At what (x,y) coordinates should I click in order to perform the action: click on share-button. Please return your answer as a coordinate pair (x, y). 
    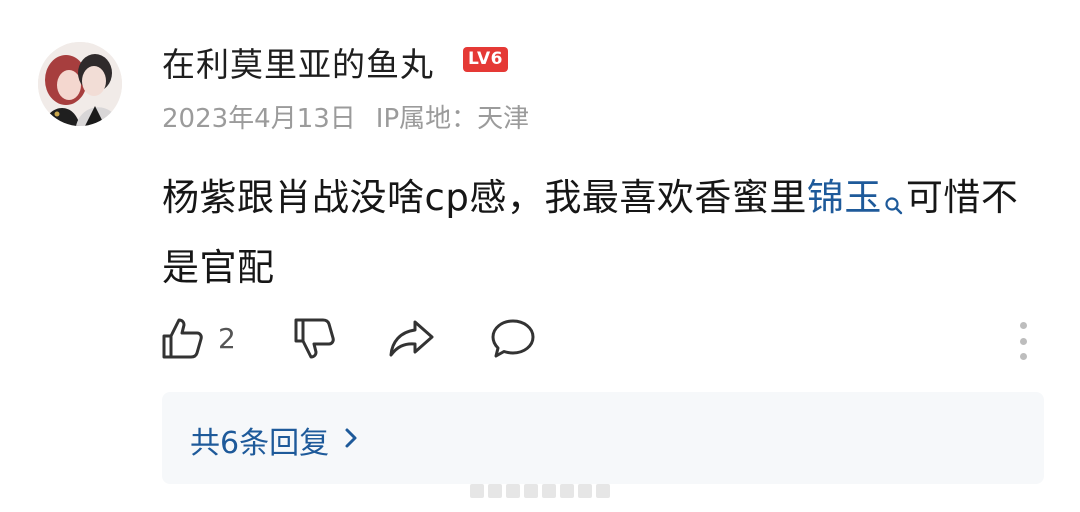
    Looking at the image, I should click on (412, 338).